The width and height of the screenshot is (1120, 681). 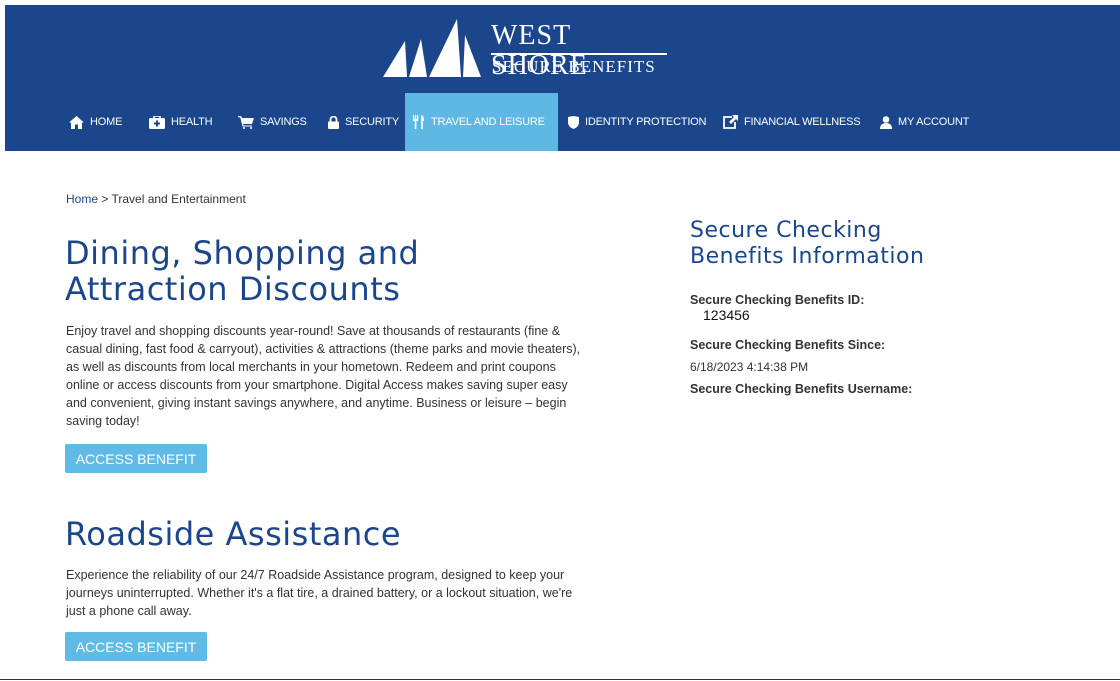 I want to click on benefits-since-label: Secure Checking Benefits Since:, so click(x=788, y=345).